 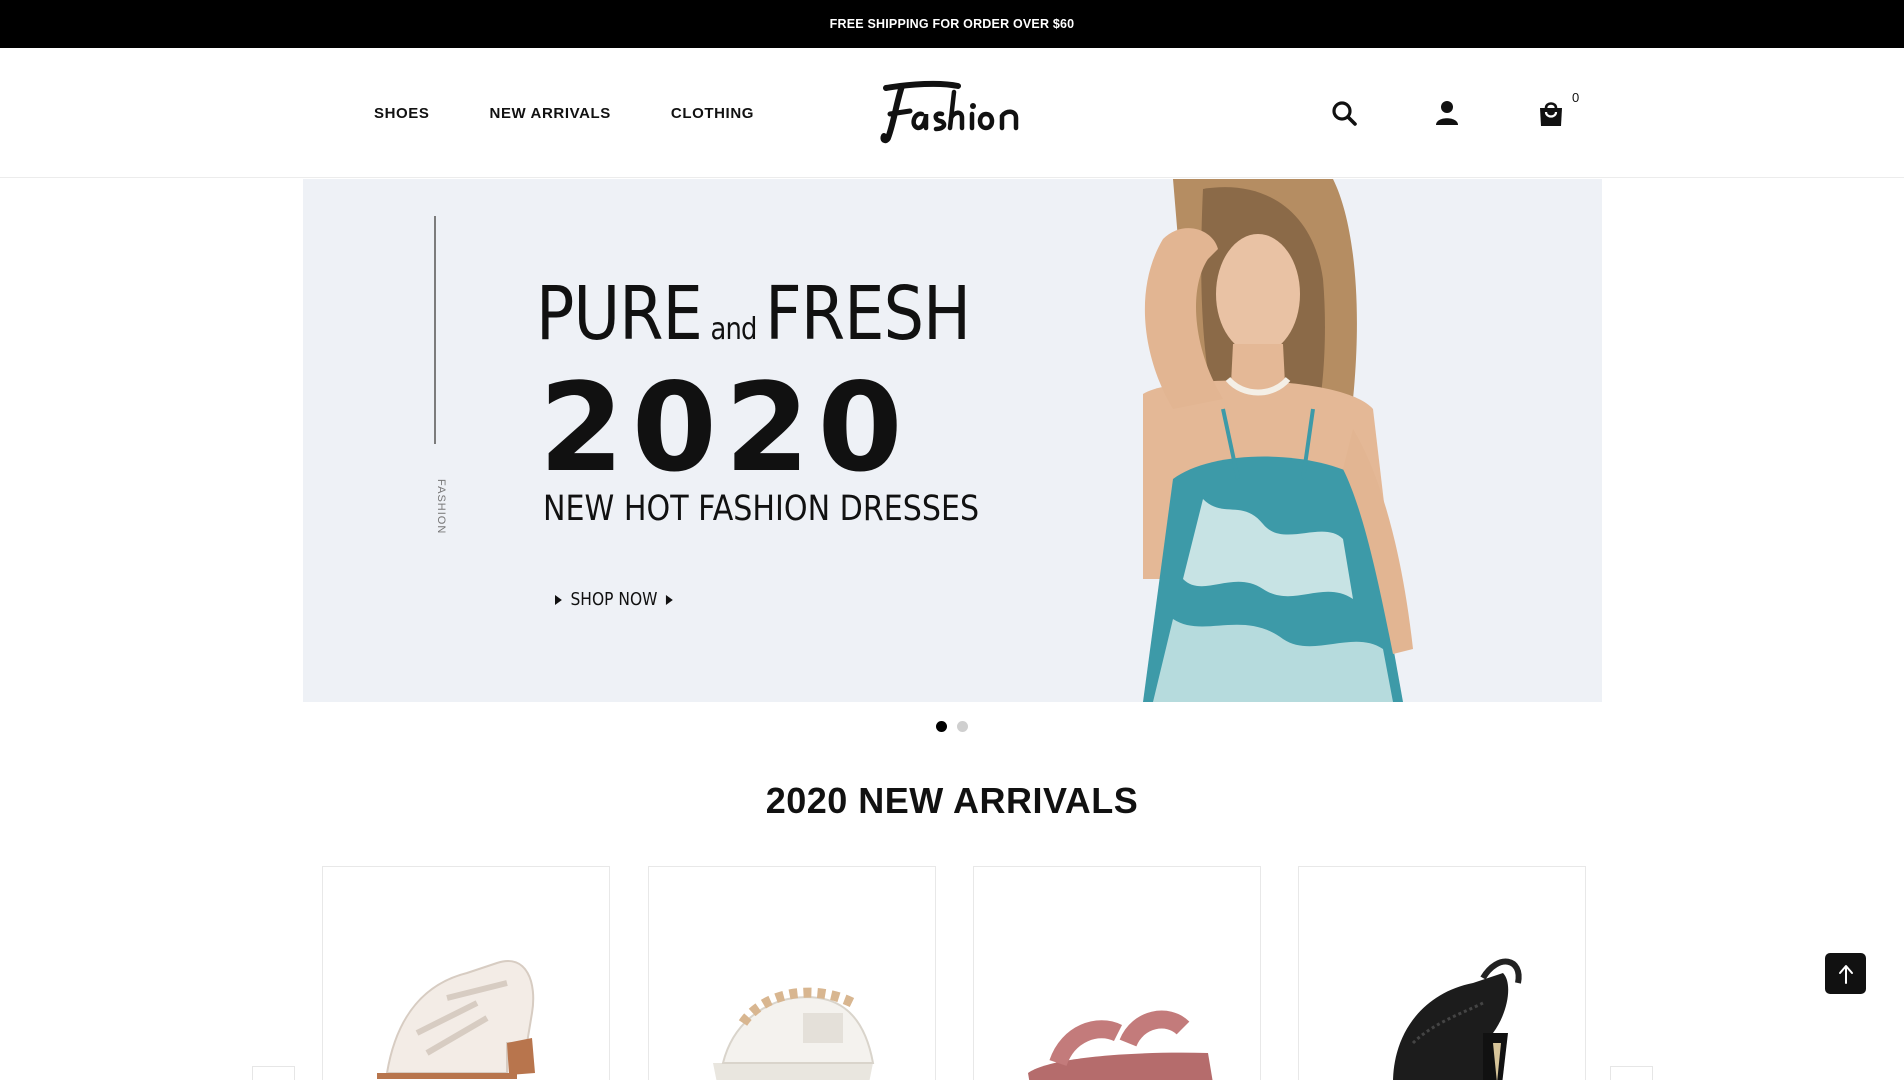 I want to click on nav-item-clothing: CLOTHING, so click(x=712, y=113).